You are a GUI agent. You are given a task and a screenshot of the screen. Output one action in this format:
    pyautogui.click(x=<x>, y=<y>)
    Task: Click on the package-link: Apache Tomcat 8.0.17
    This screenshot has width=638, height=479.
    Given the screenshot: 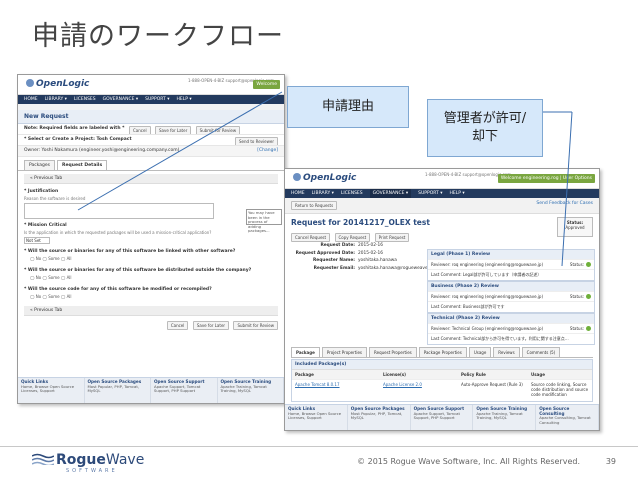 What is the action you would take?
    pyautogui.click(x=336, y=390)
    